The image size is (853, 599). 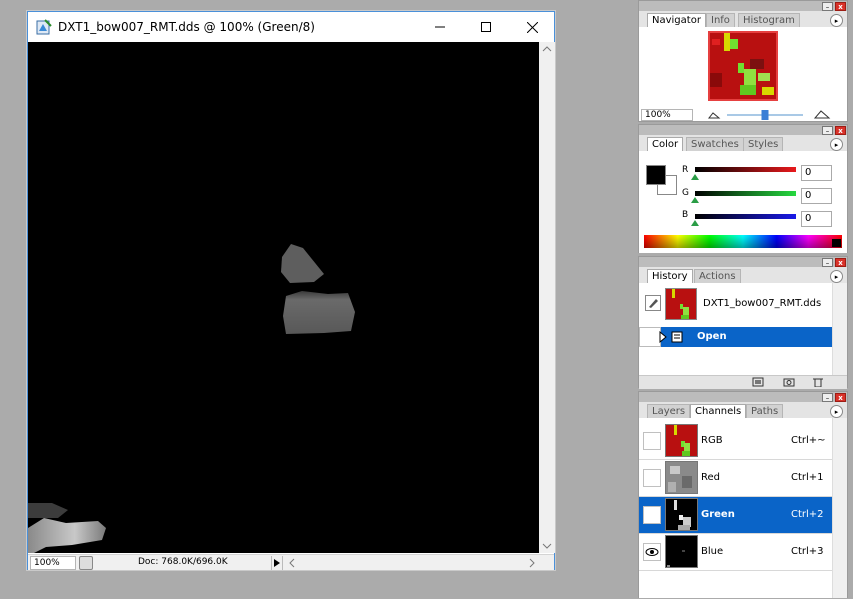 What do you see at coordinates (653, 303) in the screenshot?
I see `history-brush-icon` at bounding box center [653, 303].